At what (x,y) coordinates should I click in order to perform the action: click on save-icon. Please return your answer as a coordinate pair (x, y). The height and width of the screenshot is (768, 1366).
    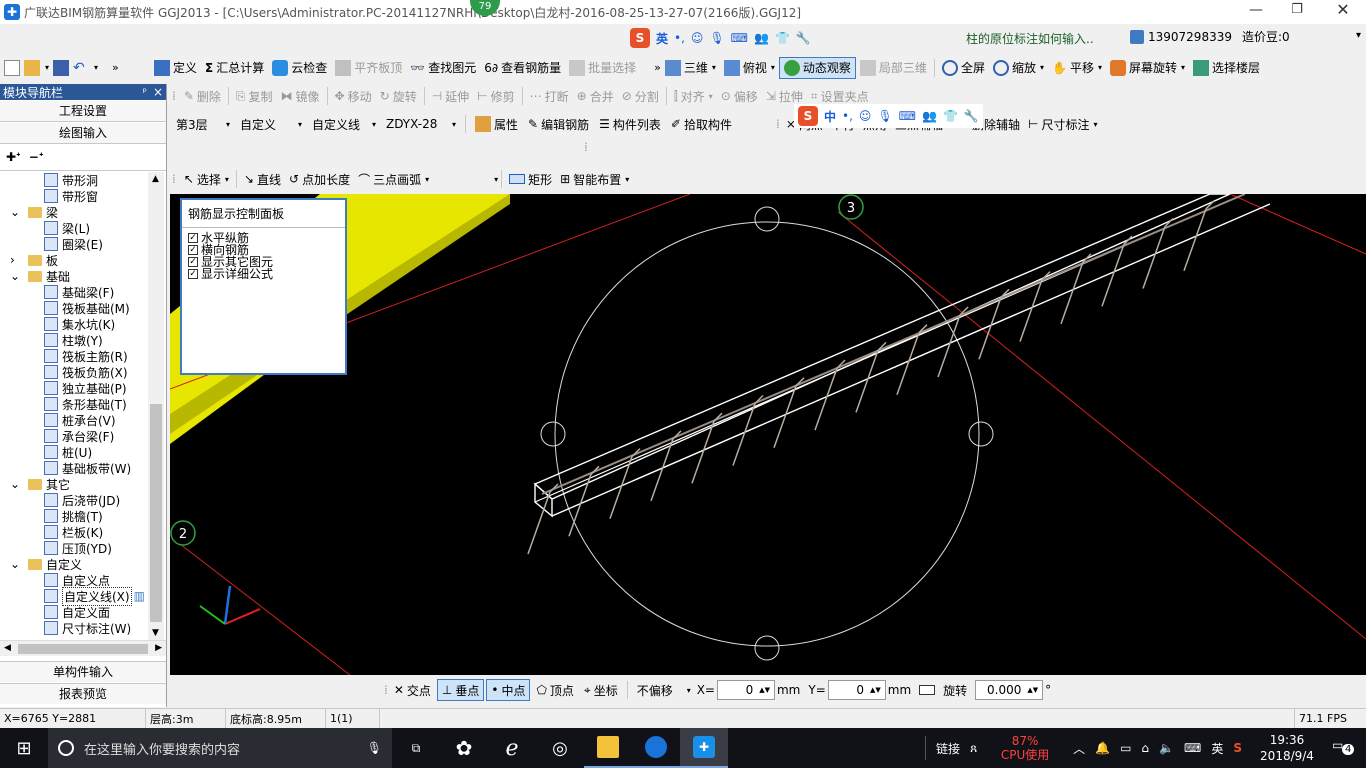
    Looking at the image, I should click on (61, 67).